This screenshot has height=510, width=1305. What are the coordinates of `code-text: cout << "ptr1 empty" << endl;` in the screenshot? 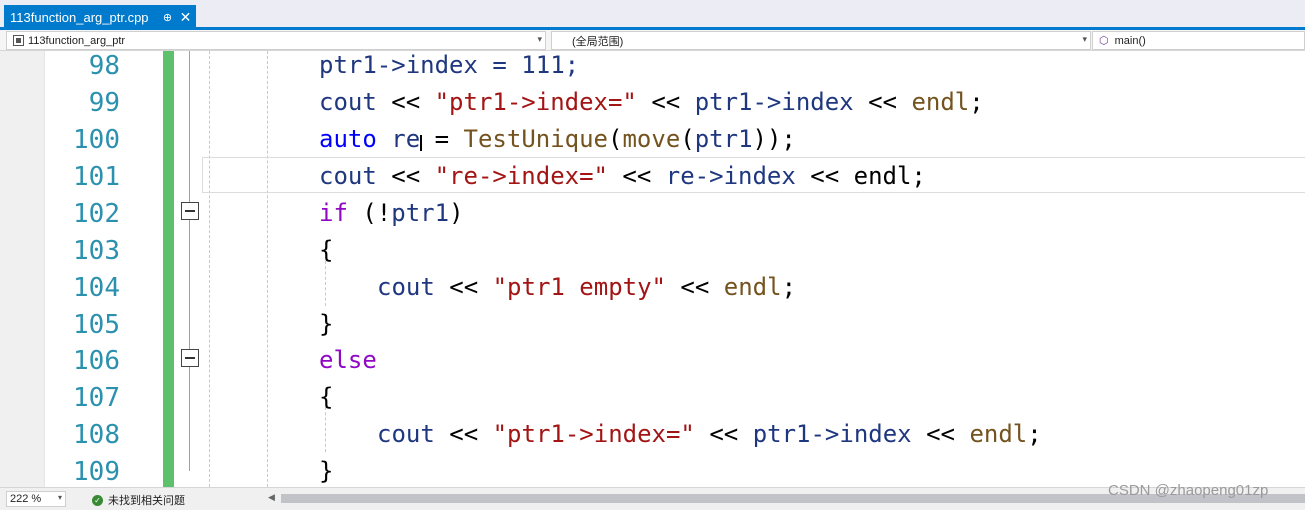 It's located at (586, 287).